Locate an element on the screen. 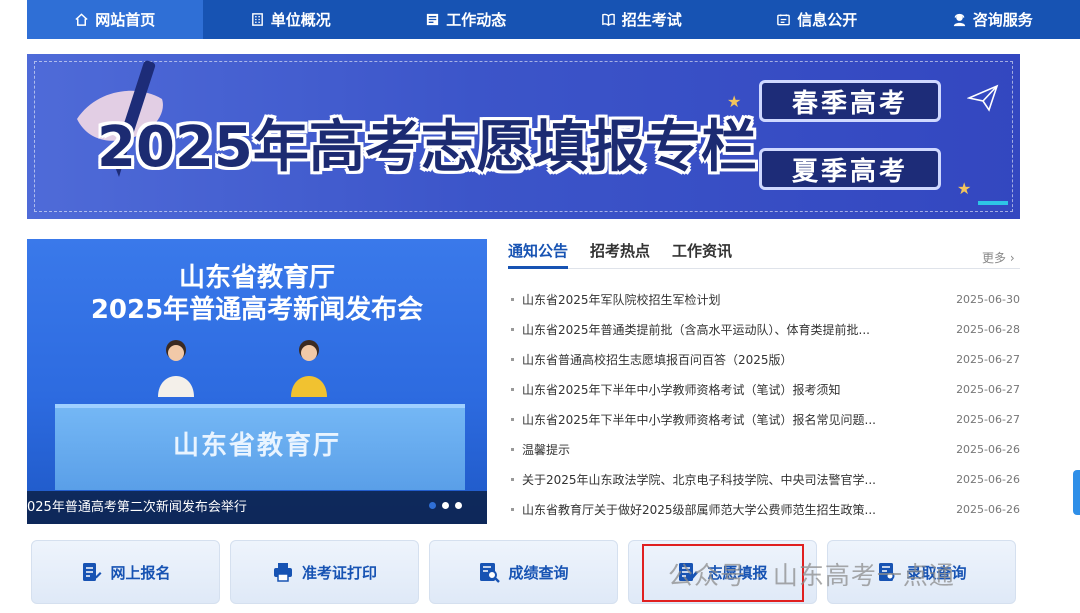 This screenshot has width=1080, height=613. list-item: 山东省2025年下半年中小学教师资格考试（笔试）报考须知 2025-06-27 is located at coordinates (764, 389).